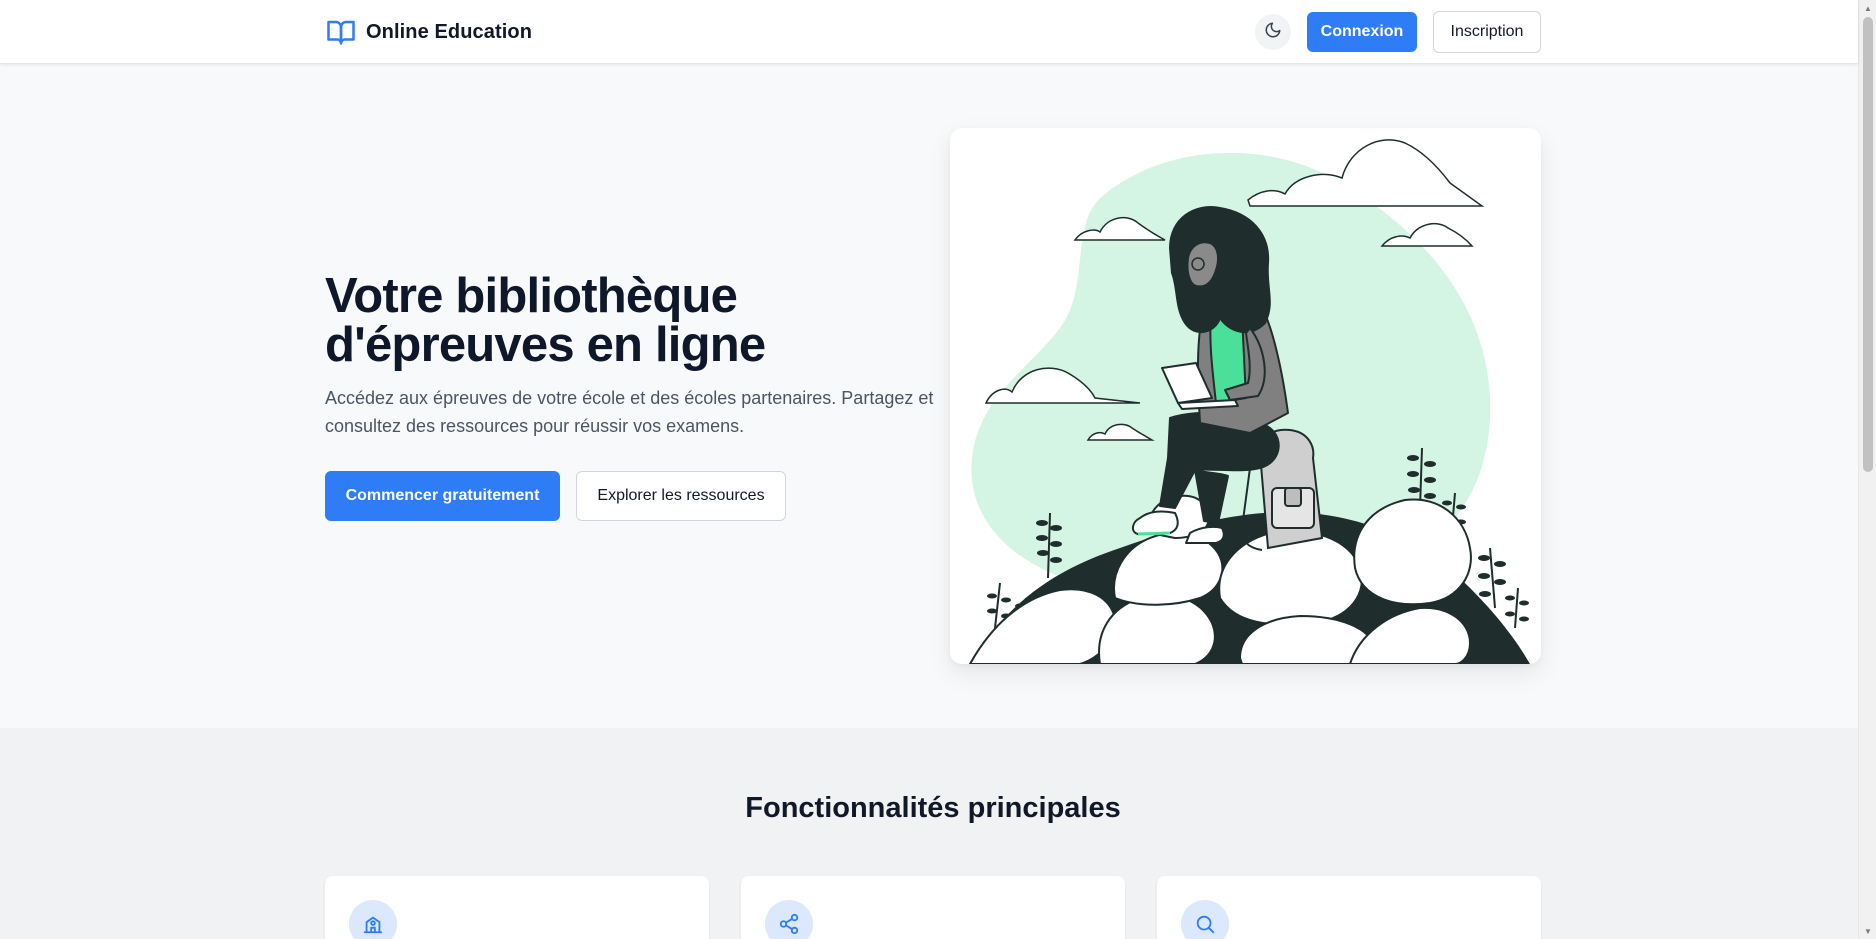 This screenshot has height=939, width=1876. What do you see at coordinates (933, 808) in the screenshot?
I see `features-title: Fonctionnalités principales` at bounding box center [933, 808].